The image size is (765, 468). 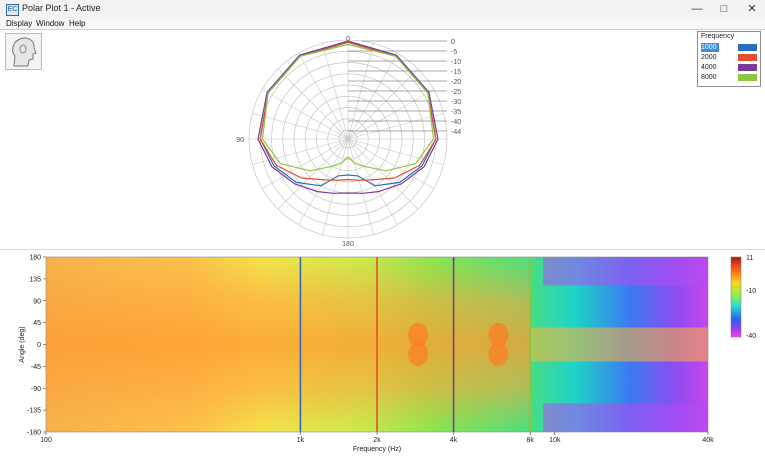 What do you see at coordinates (39, 345) in the screenshot?
I see `y-tick-label: 0` at bounding box center [39, 345].